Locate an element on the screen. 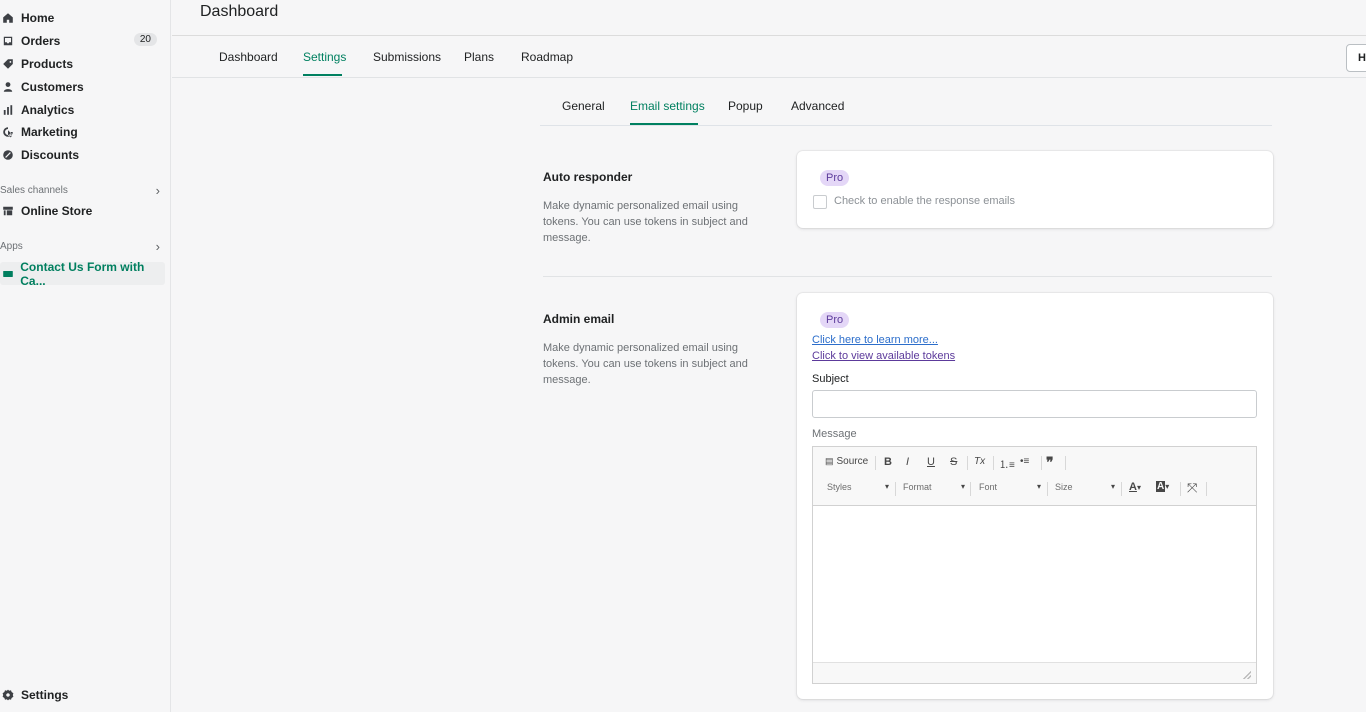  subtab-advanced: Advanced is located at coordinates (817, 106).